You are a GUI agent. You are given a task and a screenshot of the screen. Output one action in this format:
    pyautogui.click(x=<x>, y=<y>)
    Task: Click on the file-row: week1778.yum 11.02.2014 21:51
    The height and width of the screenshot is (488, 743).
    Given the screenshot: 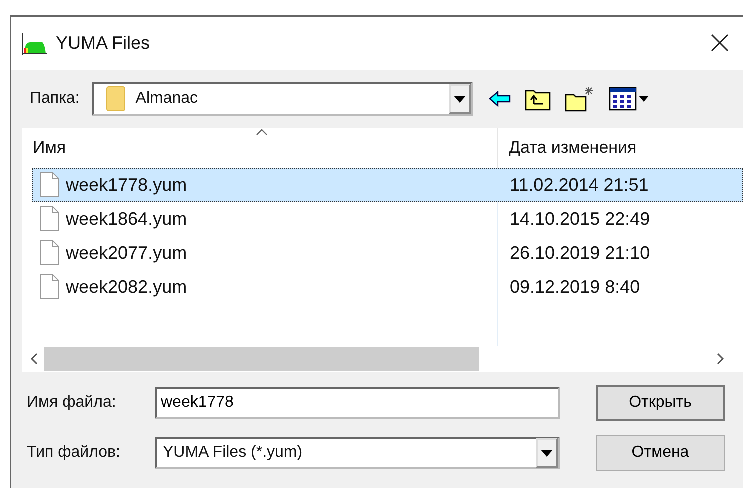 What is the action you would take?
    pyautogui.click(x=387, y=185)
    